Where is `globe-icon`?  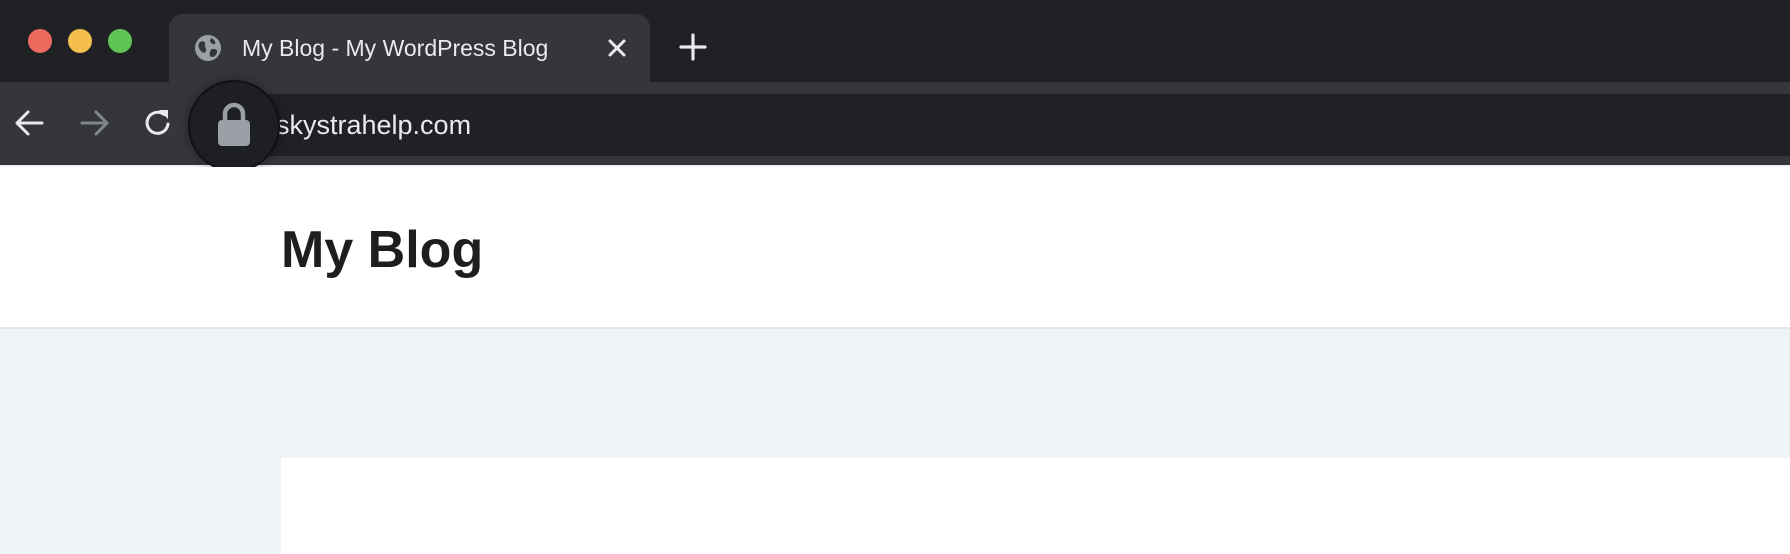
globe-icon is located at coordinates (208, 48).